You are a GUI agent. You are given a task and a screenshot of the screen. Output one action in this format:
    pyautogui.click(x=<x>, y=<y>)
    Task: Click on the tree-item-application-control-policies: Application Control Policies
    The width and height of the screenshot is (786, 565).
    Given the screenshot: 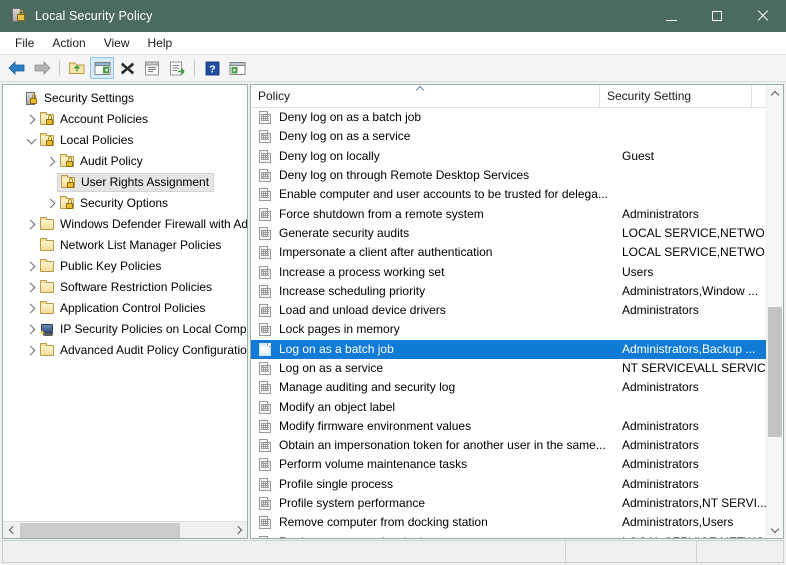 What is the action you would take?
    pyautogui.click(x=125, y=308)
    